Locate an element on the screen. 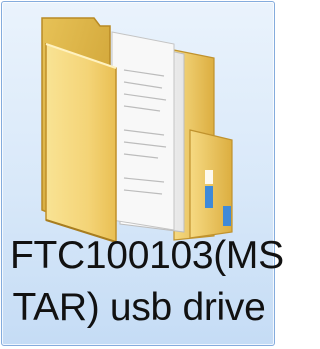  folder-name-line-1: FTC100103(MS is located at coordinates (147, 255).